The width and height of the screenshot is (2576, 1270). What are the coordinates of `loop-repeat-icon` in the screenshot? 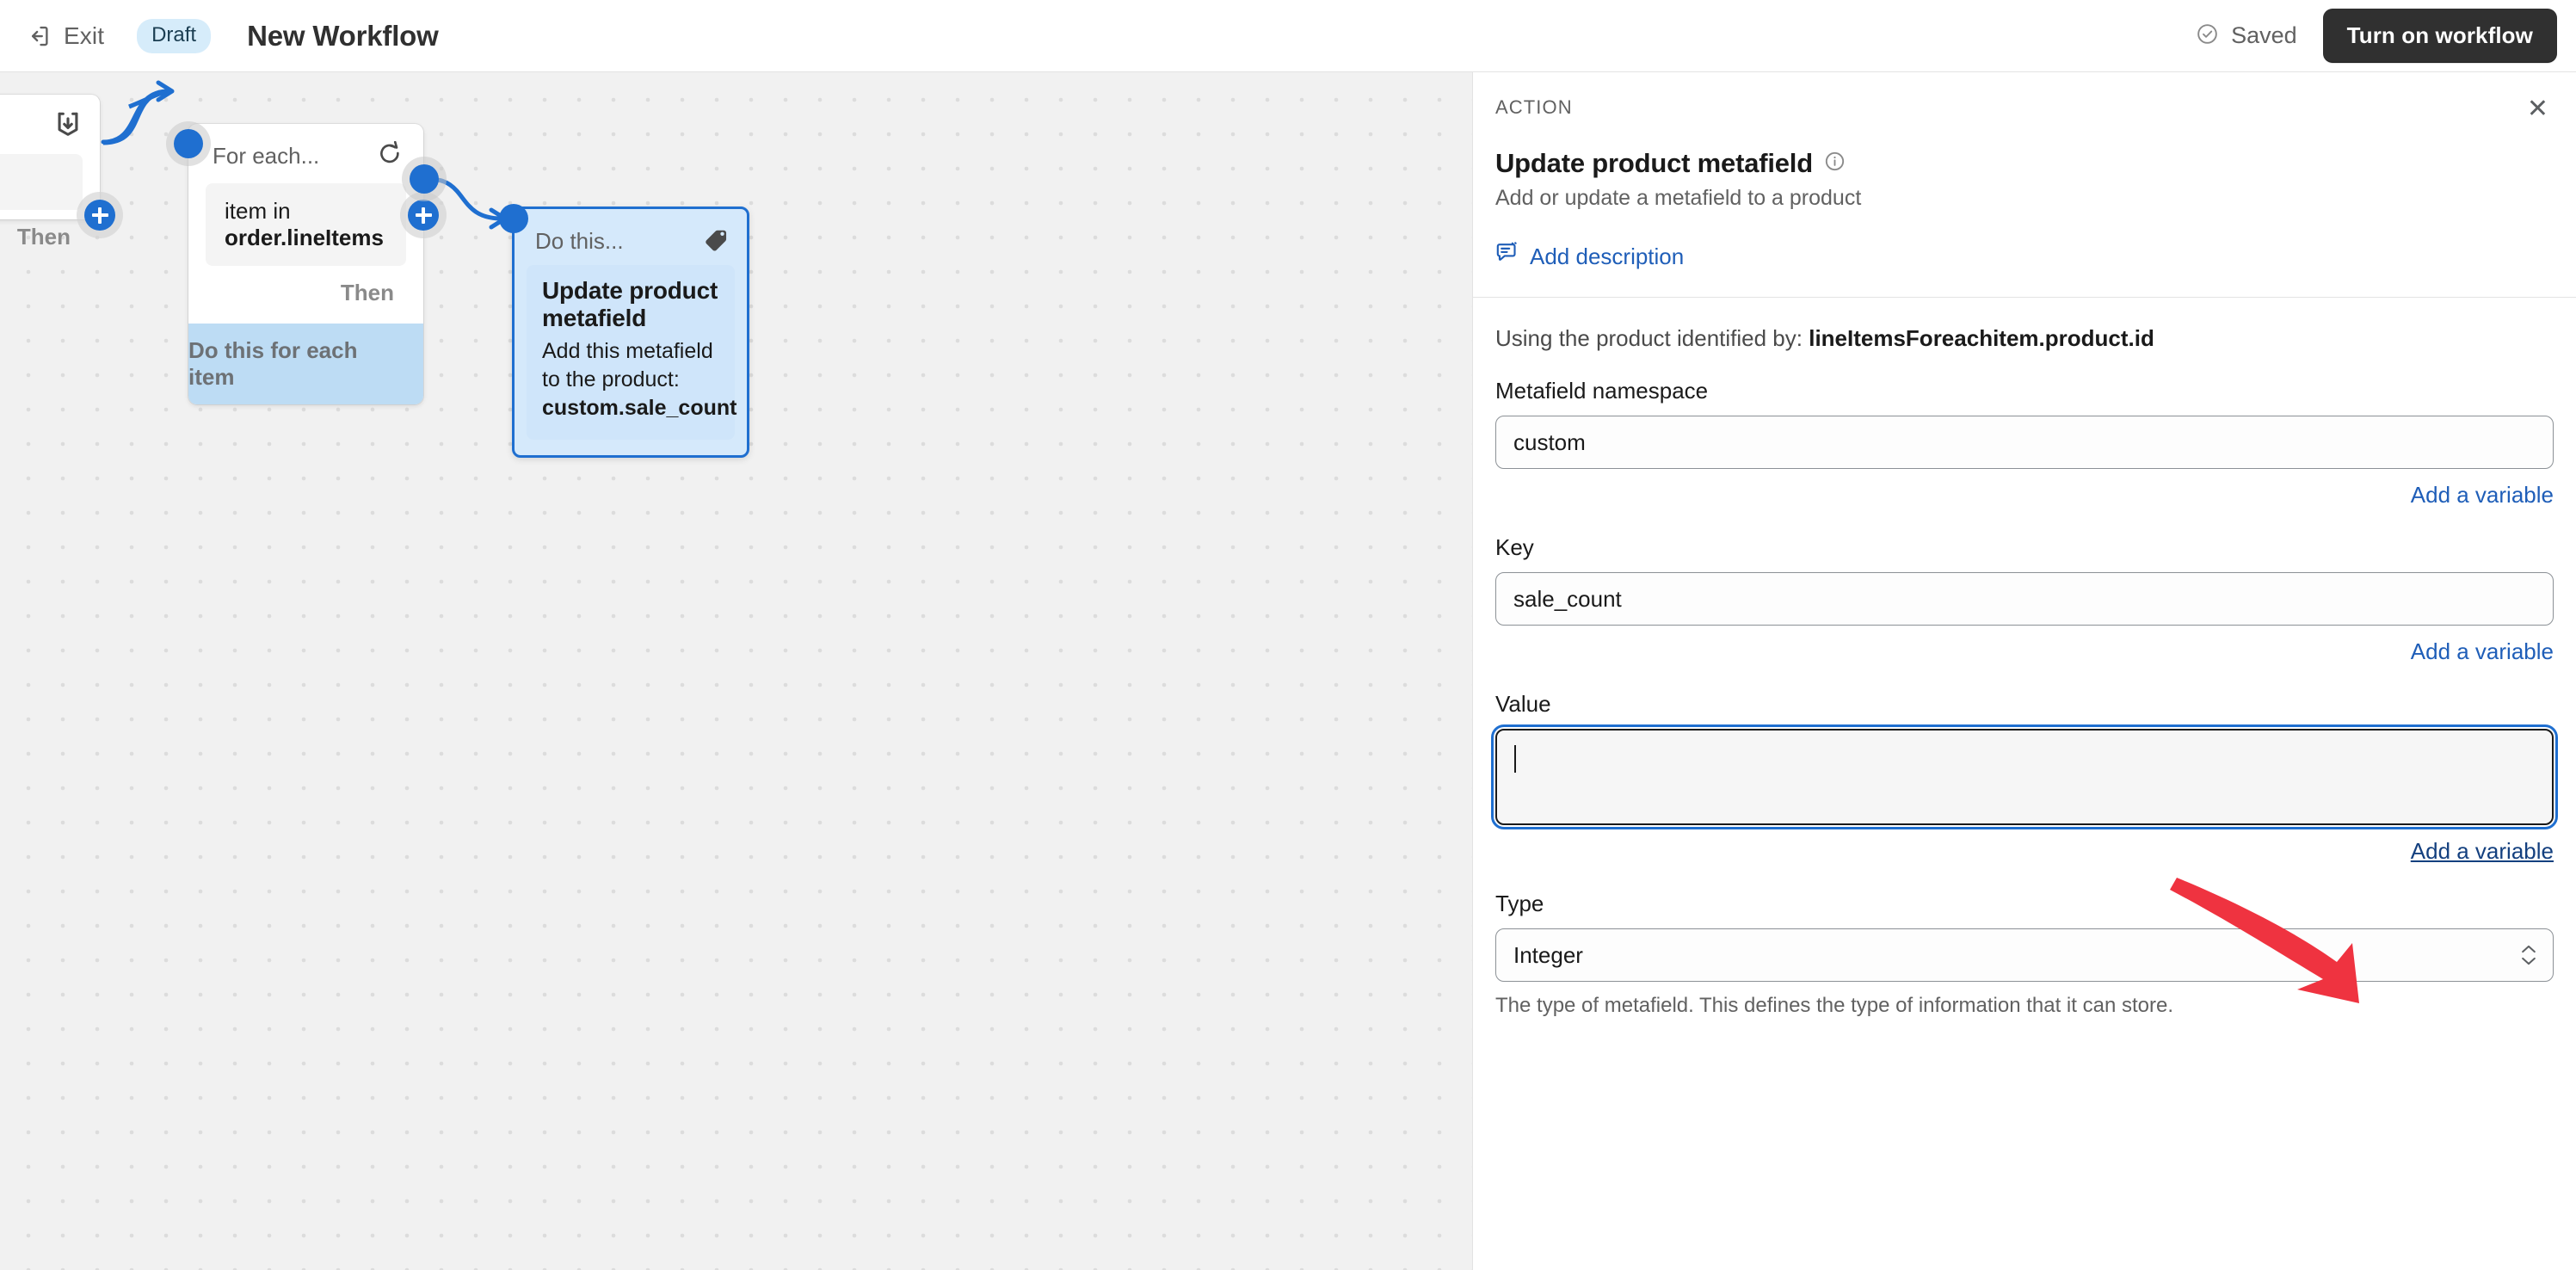 It's located at (390, 155).